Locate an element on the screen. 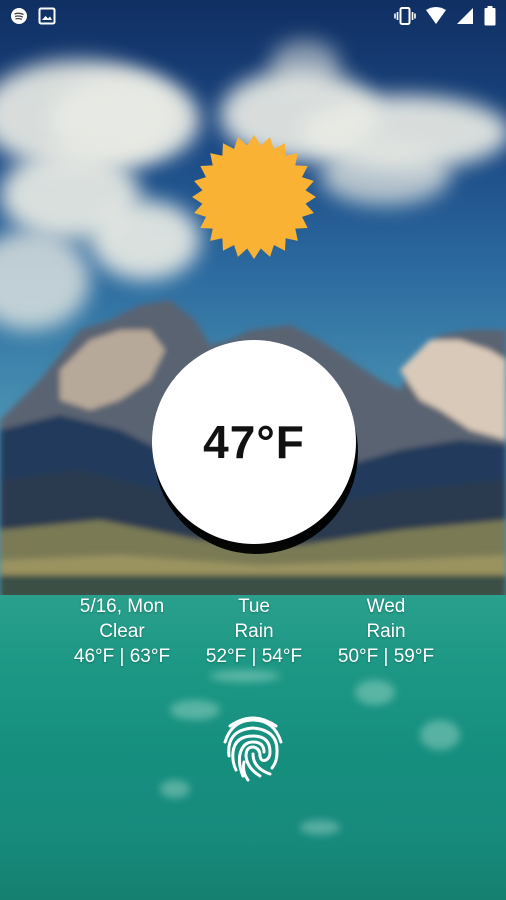  signal-icon is located at coordinates (465, 18).